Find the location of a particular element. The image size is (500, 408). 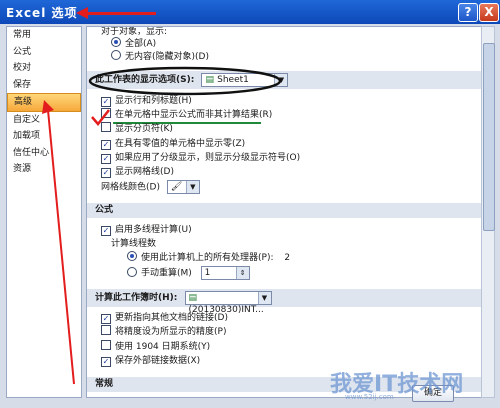

watermark-url: www.52ij.com is located at coordinates (369, 397).